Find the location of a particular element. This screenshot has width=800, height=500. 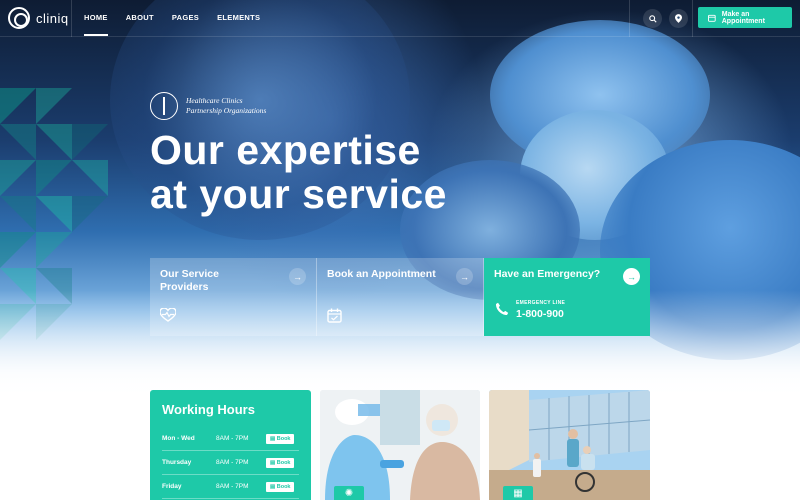

emergency-phone-number: 1-800-900 is located at coordinates (540, 314).